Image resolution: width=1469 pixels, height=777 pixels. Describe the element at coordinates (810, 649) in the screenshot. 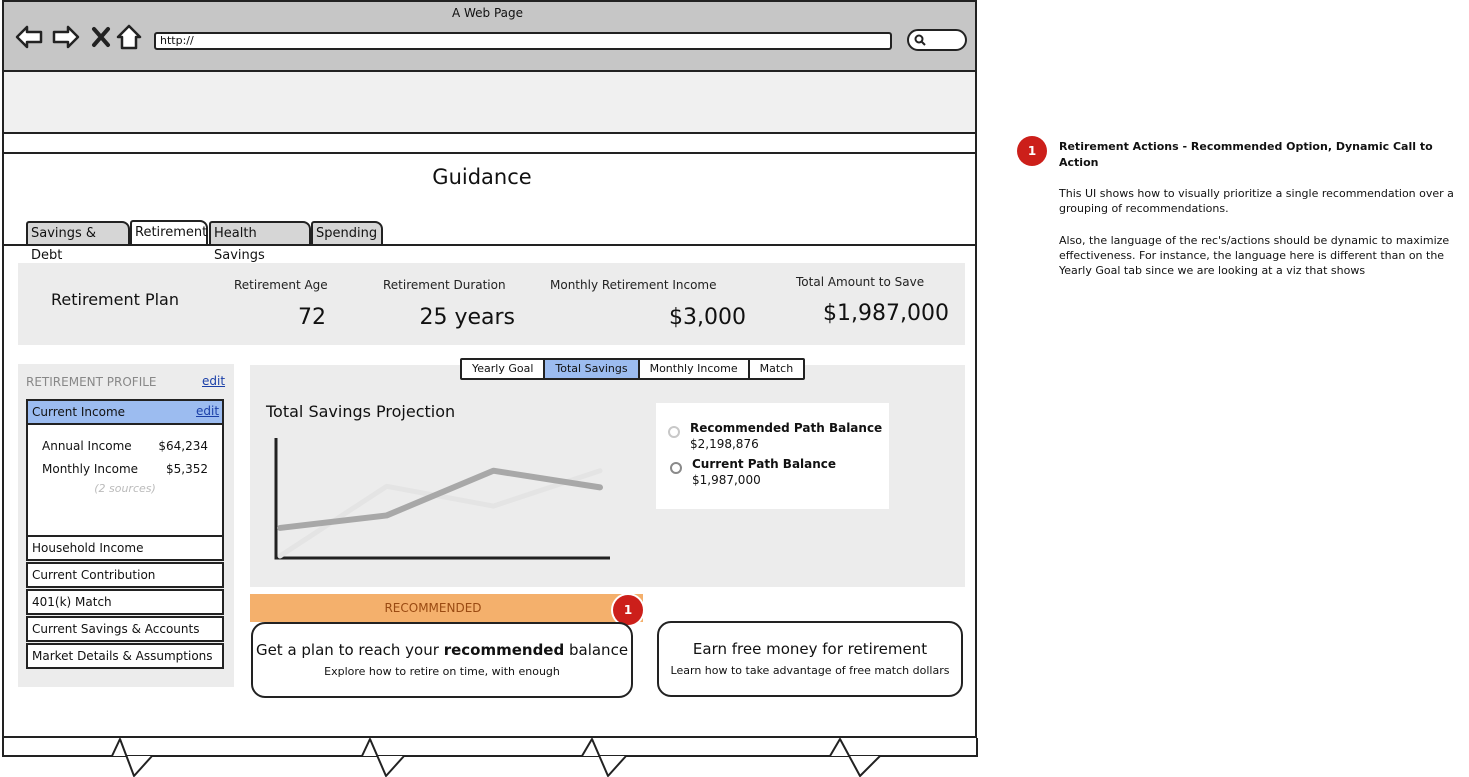

I see `card-title: Earn free money for retirement` at that location.